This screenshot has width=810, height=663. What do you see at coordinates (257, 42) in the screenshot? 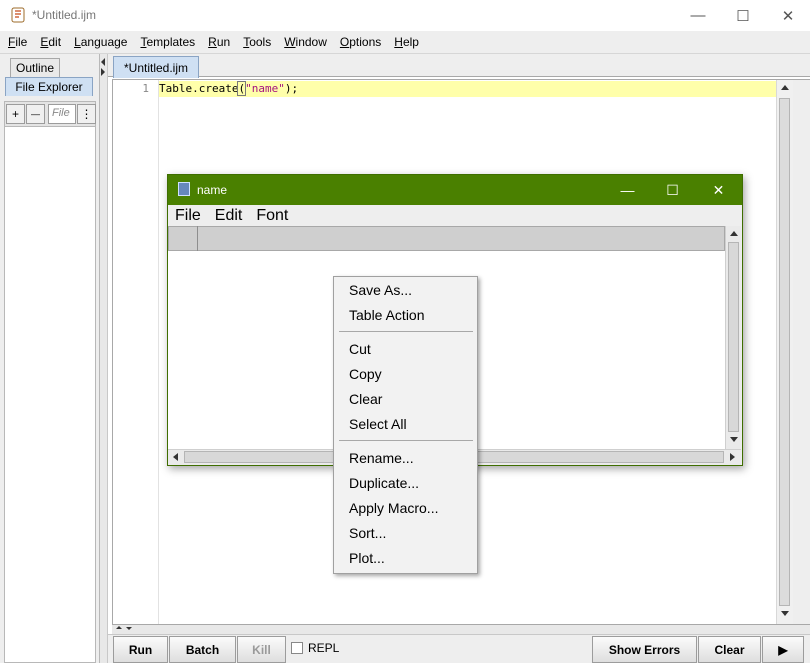
I see `menu-tools: Tools` at bounding box center [257, 42].